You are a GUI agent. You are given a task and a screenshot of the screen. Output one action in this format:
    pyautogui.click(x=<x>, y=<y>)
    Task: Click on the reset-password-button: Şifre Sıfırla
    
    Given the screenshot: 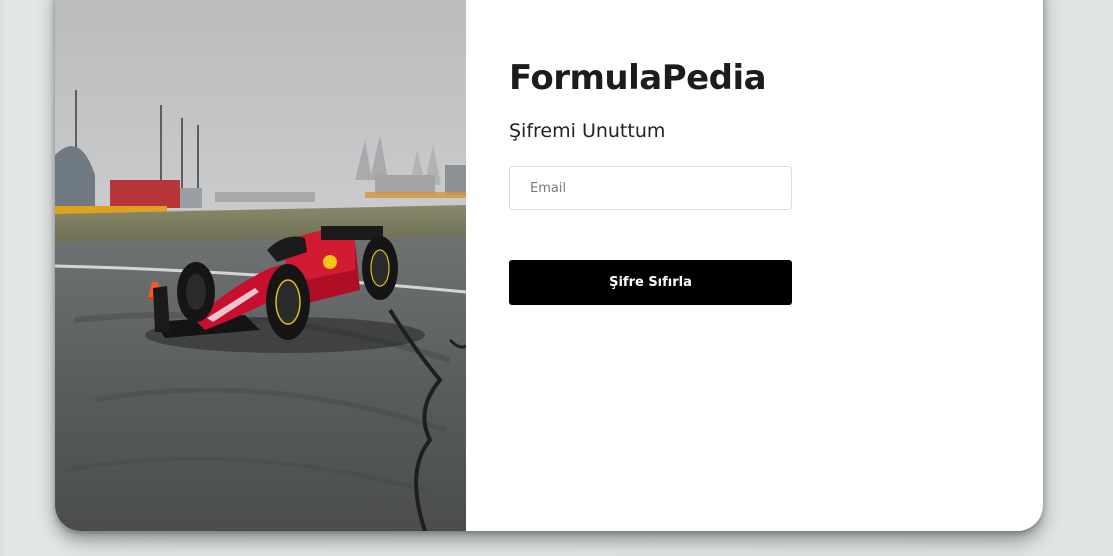 What is the action you would take?
    pyautogui.click(x=650, y=282)
    